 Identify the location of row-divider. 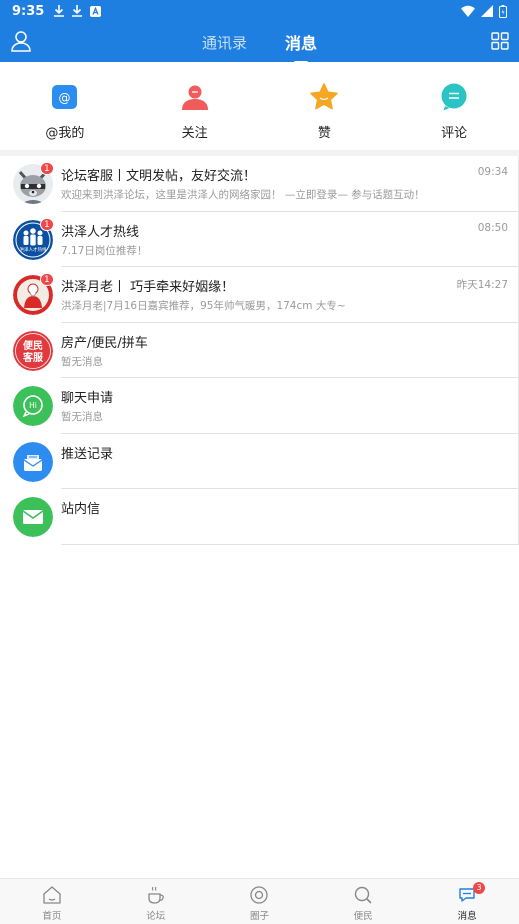
(290, 544).